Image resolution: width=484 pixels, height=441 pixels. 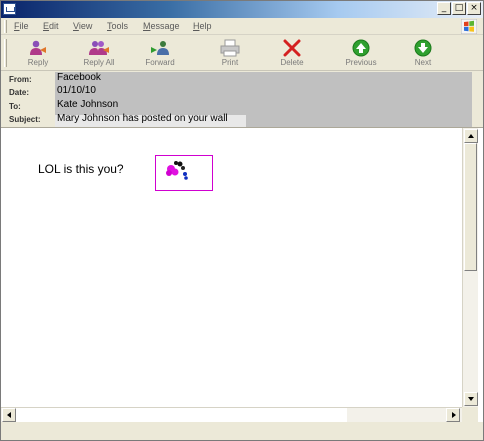 I want to click on scroll-down-button, so click(x=471, y=399).